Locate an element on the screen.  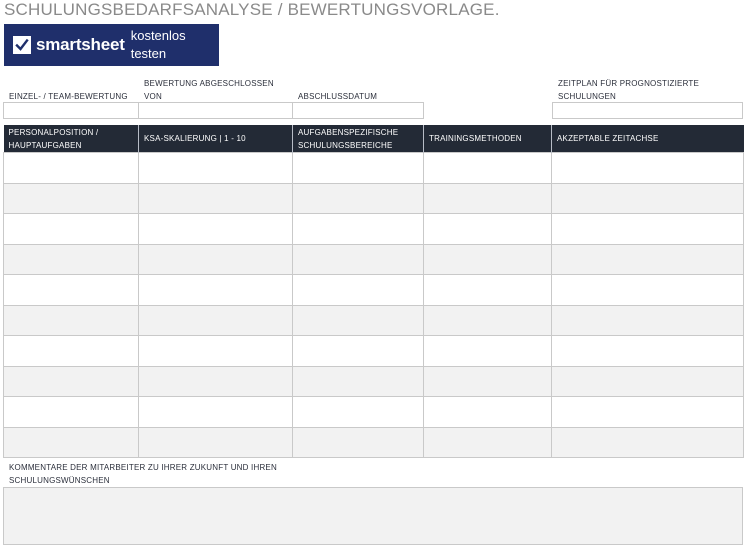
column-header-position: PERSONALPOSITION / HAUPTAUFGABEN is located at coordinates (71, 139).